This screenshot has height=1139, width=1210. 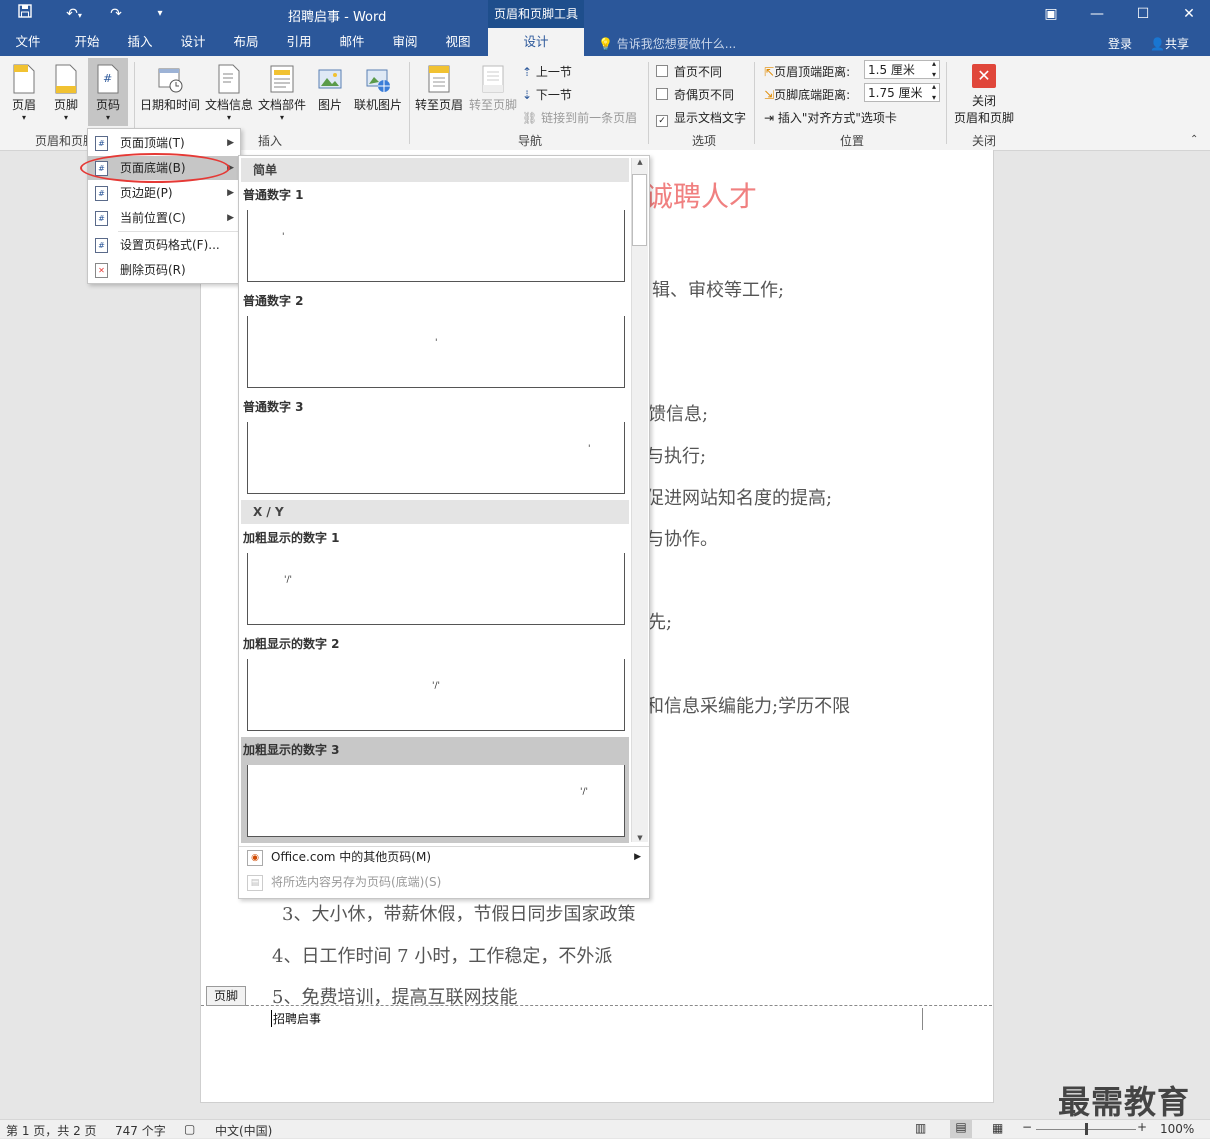 What do you see at coordinates (436, 343) in the screenshot?
I see `page-number-preview: '` at bounding box center [436, 343].